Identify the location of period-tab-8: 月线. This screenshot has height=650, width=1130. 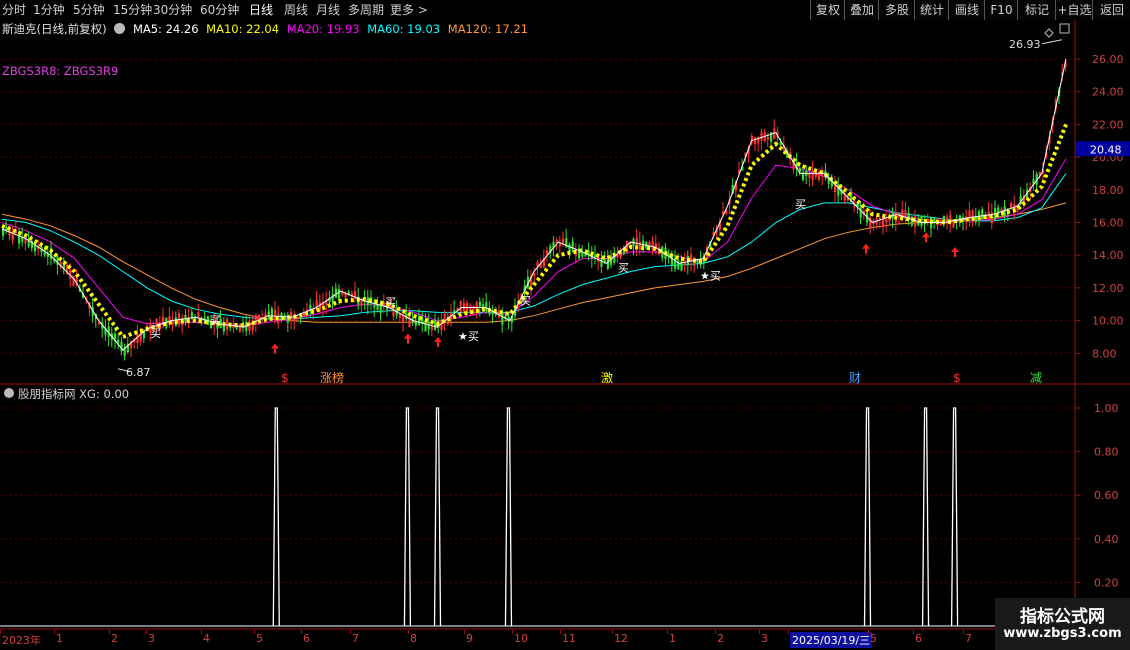
(328, 10).